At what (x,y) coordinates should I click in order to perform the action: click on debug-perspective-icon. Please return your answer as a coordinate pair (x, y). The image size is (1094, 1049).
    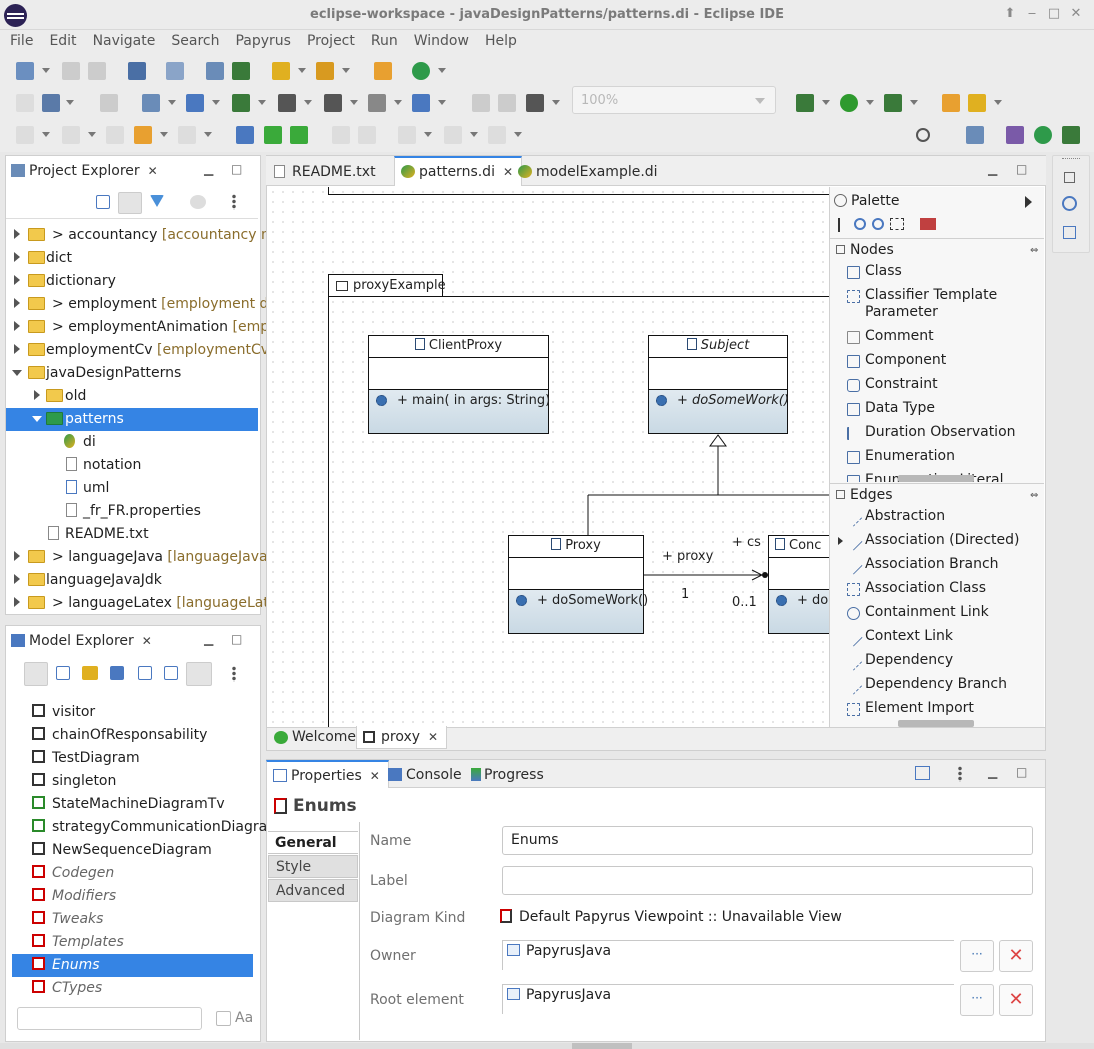
    Looking at the image, I should click on (1071, 135).